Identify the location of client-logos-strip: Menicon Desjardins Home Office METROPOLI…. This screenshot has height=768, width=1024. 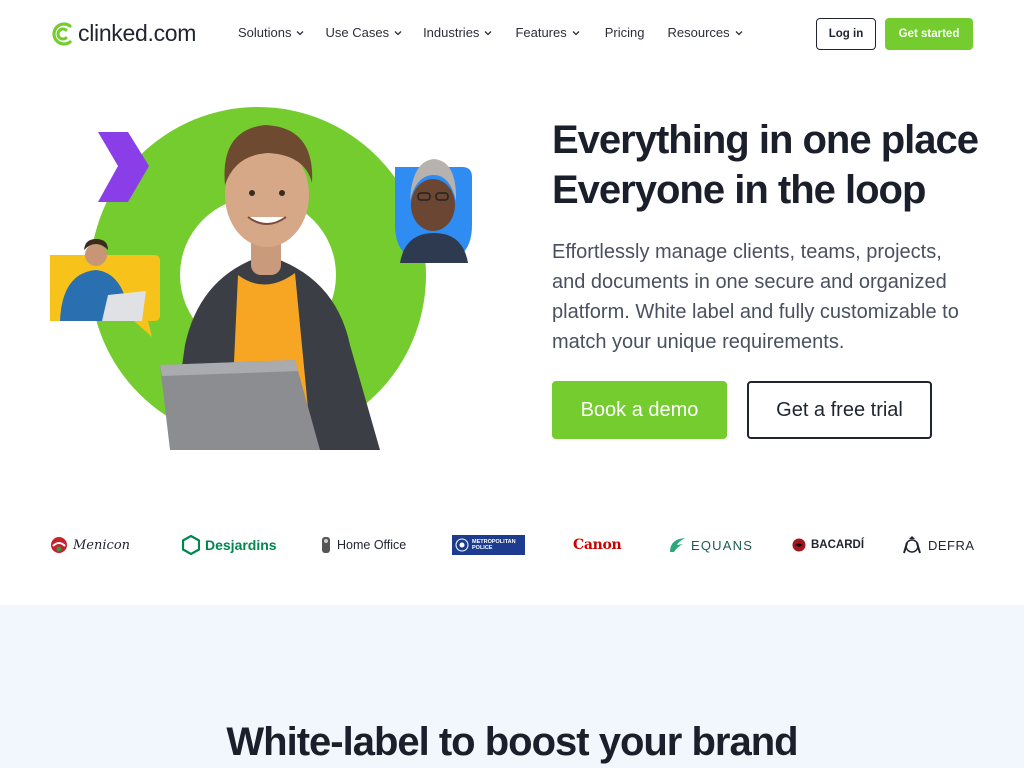
(512, 545).